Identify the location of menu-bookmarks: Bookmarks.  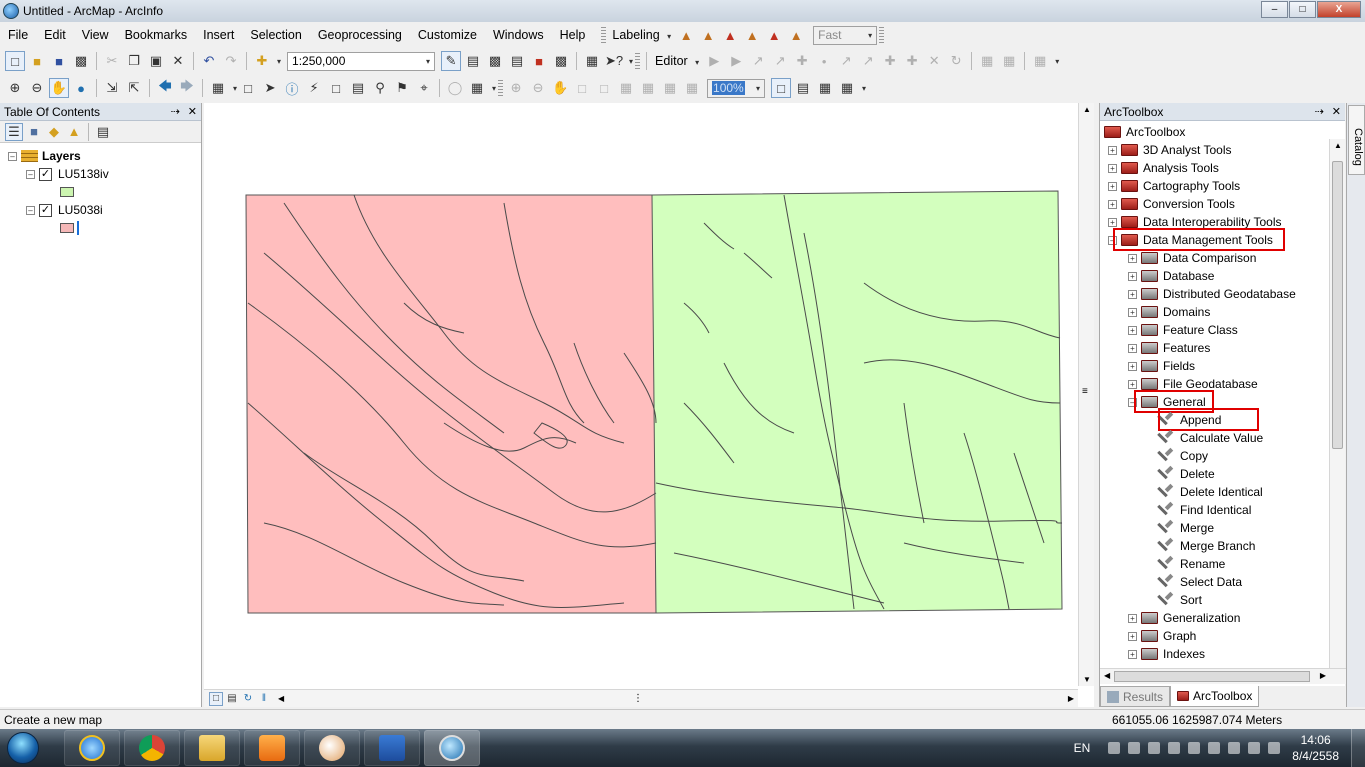
(156, 35).